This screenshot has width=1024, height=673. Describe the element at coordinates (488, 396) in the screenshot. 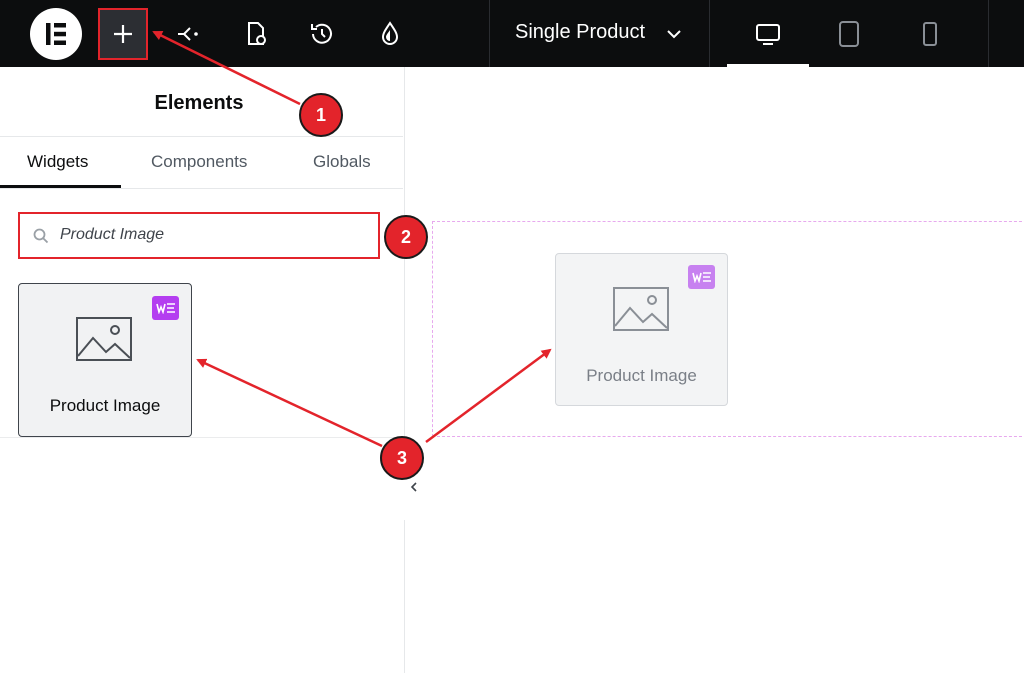

I see `arrow-3-right` at that location.